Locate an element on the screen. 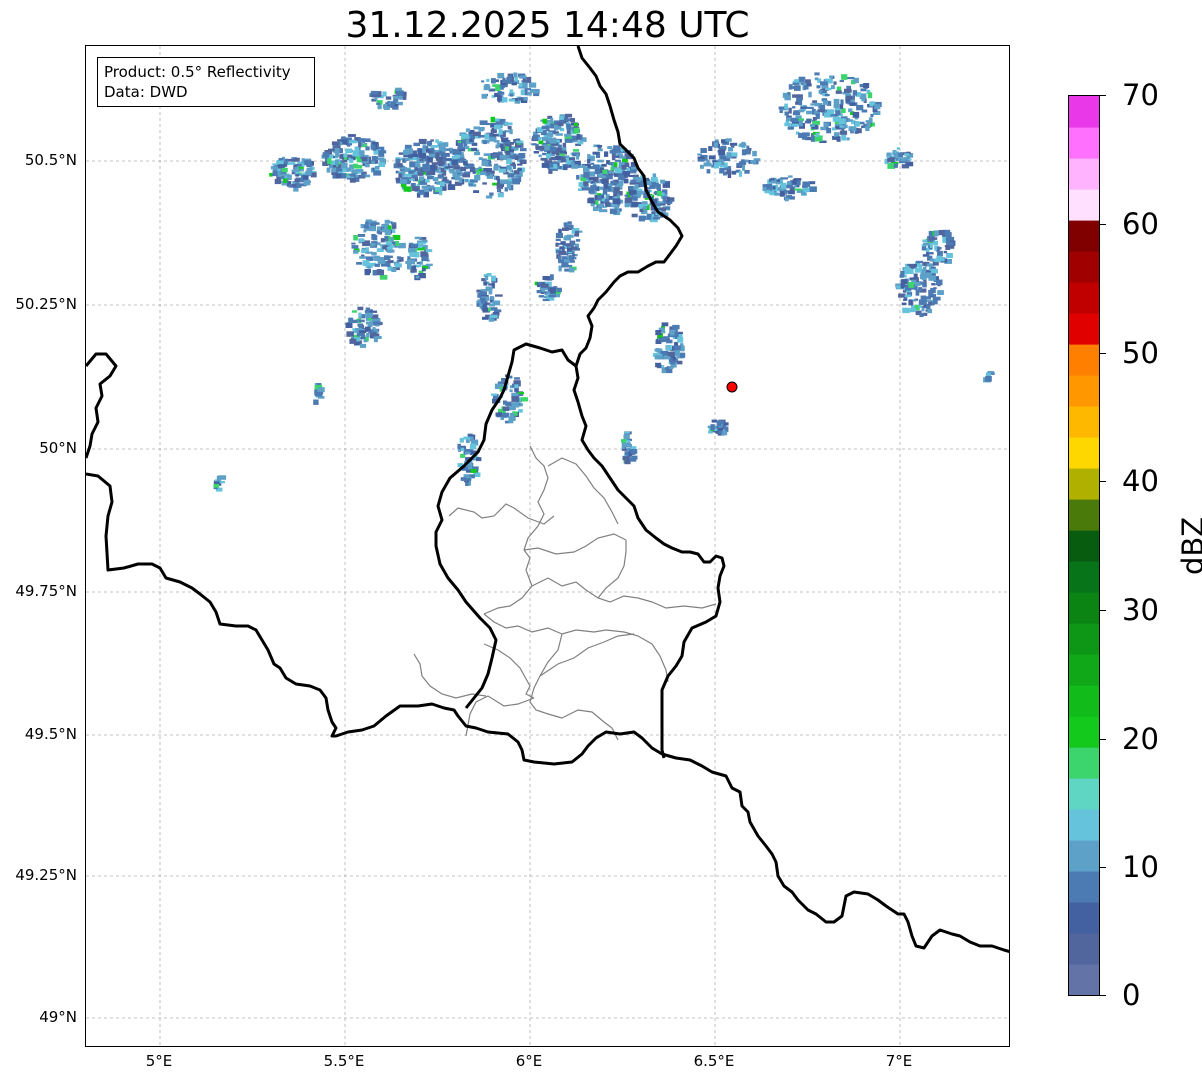 This screenshot has width=1202, height=1081. radar-site-marker is located at coordinates (732, 387).